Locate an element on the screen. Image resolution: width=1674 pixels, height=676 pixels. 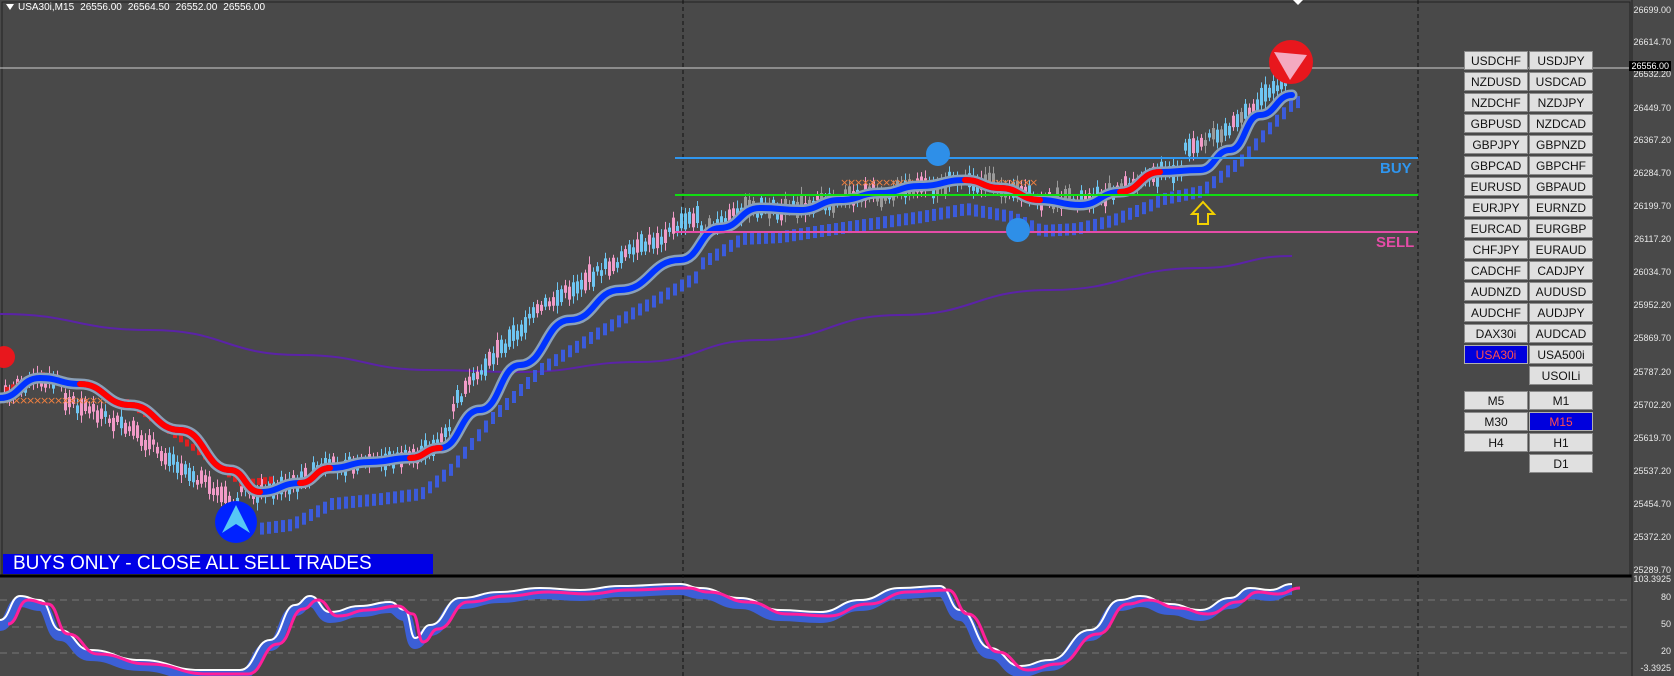
symbol-button-usdchf: USDCHF is located at coordinates (1496, 60).